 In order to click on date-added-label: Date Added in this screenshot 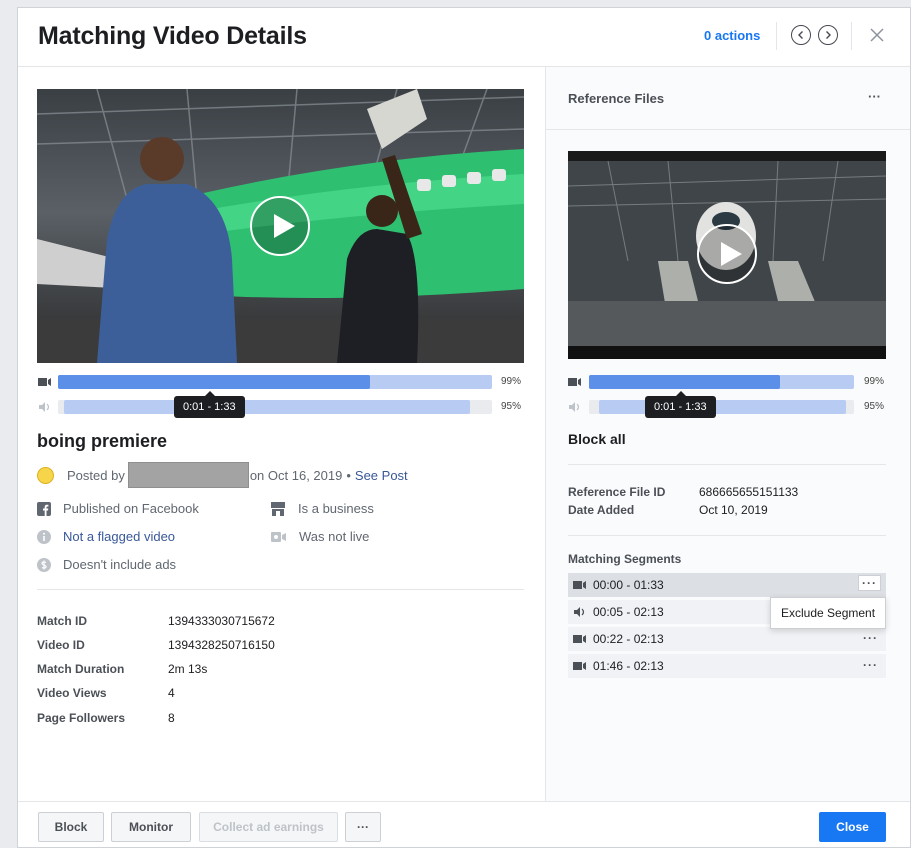, I will do `click(601, 510)`.